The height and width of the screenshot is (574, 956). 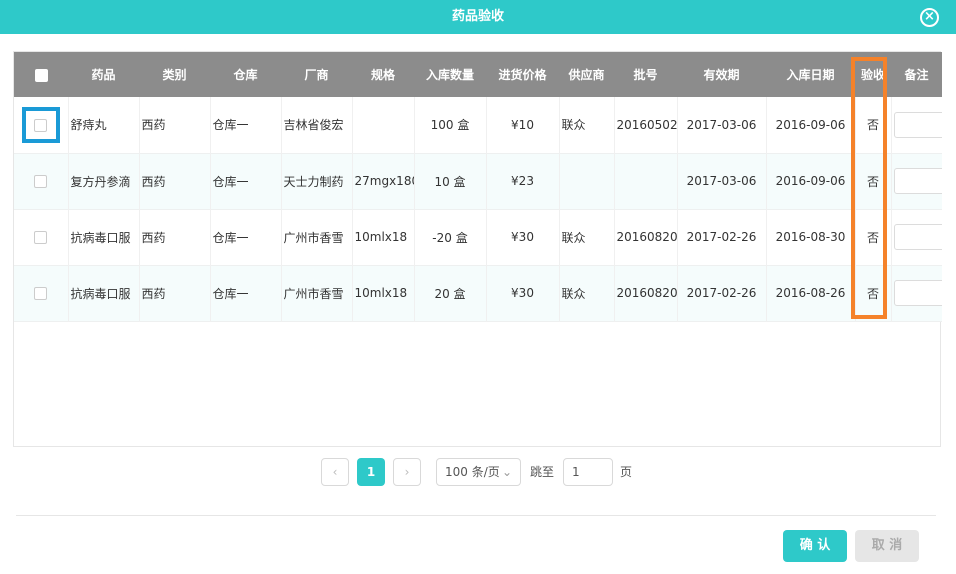 What do you see at coordinates (929, 17) in the screenshot?
I see `close-icon: ×` at bounding box center [929, 17].